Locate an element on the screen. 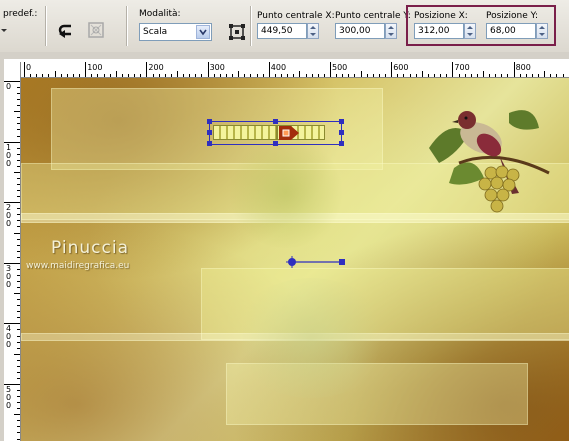 The height and width of the screenshot is (441, 569). position-x-spinner is located at coordinates (470, 31).